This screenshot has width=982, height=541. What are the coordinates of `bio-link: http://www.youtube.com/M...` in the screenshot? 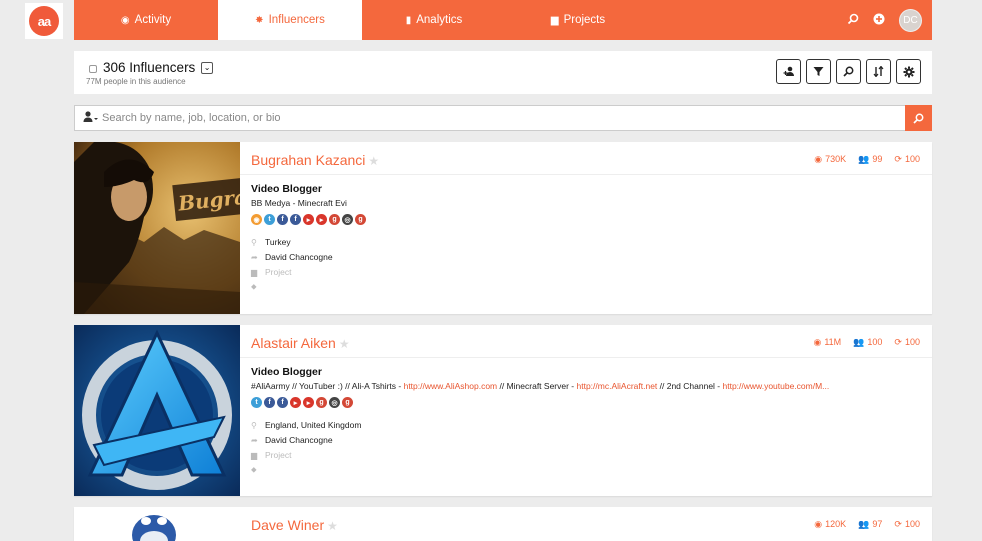 It's located at (776, 386).